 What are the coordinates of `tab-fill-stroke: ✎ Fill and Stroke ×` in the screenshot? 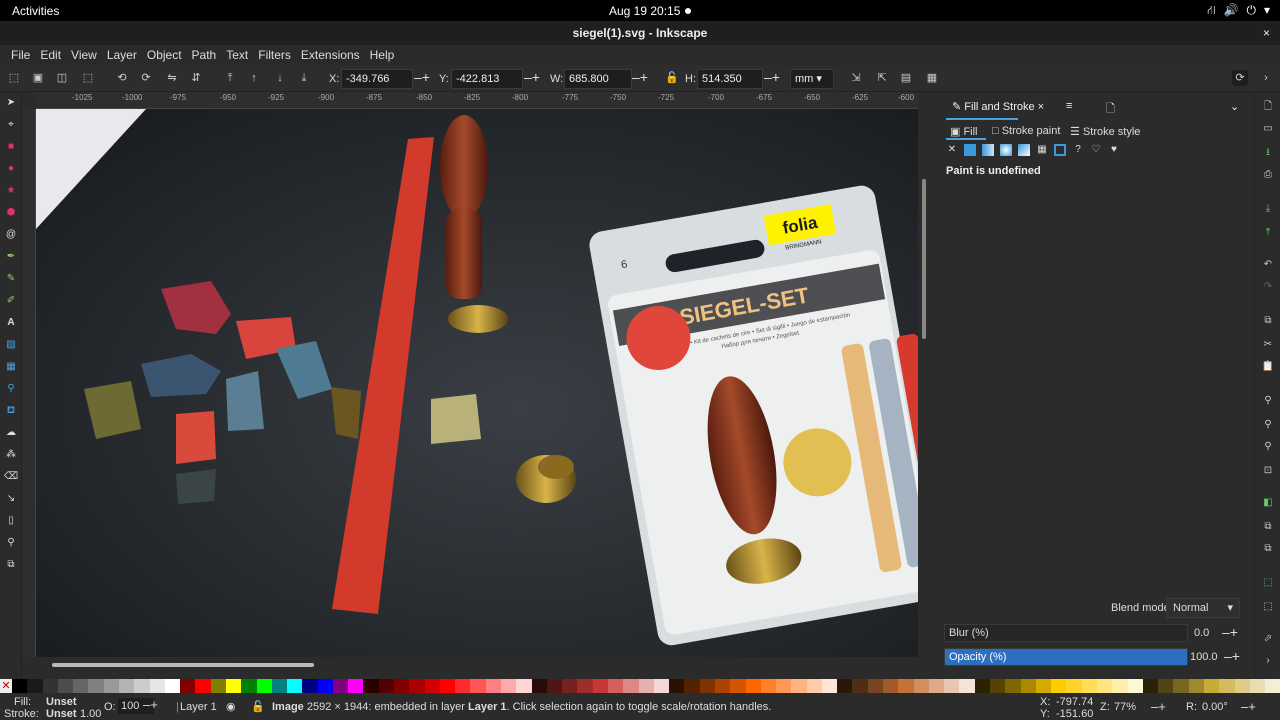 It's located at (998, 106).